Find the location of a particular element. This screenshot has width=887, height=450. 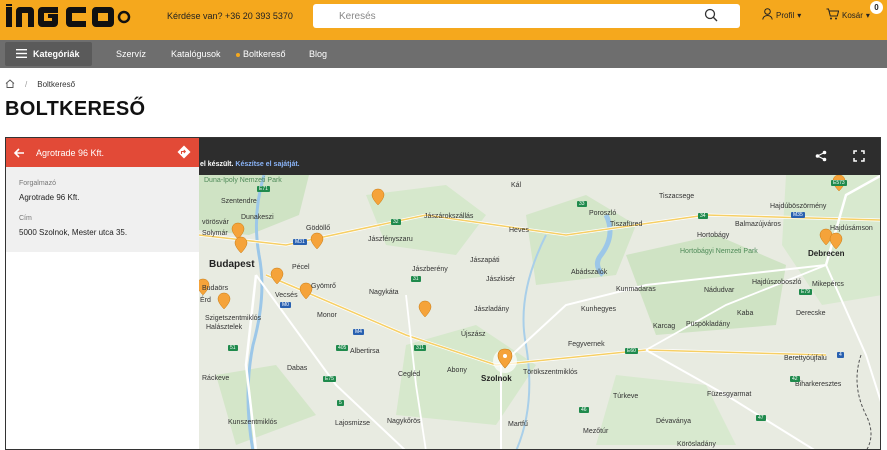

road-badge: M0 is located at coordinates (285, 305).